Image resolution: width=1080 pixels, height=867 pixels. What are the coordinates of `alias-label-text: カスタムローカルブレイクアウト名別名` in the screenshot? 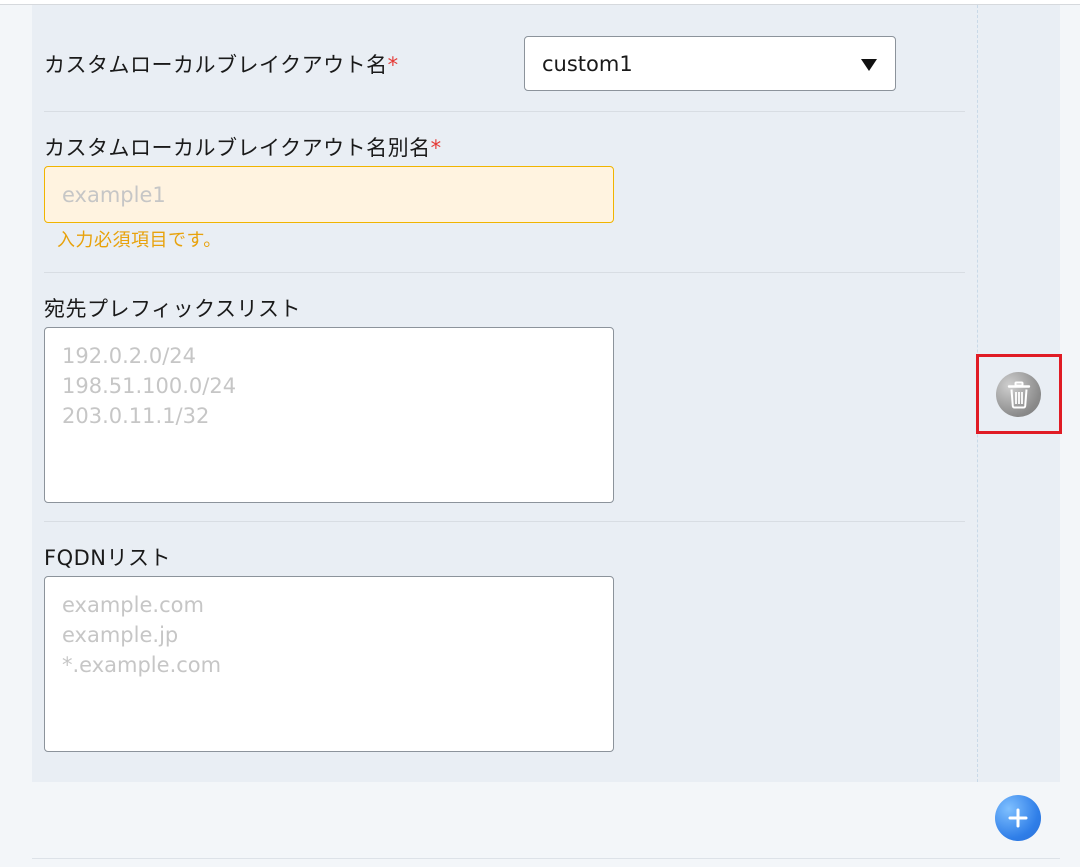 It's located at (237, 148).